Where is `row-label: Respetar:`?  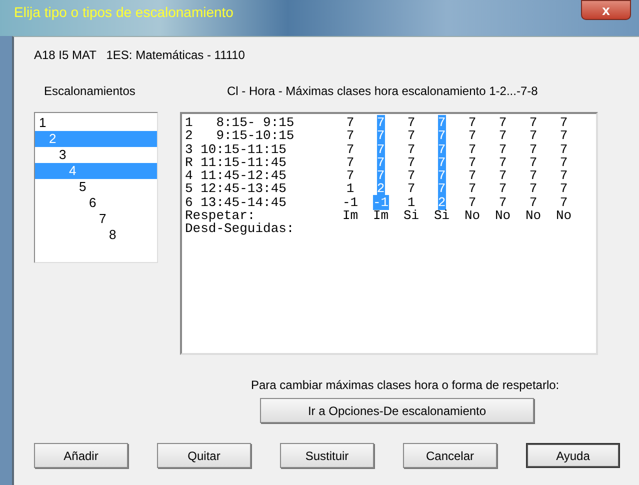
row-label: Respetar: is located at coordinates (220, 215).